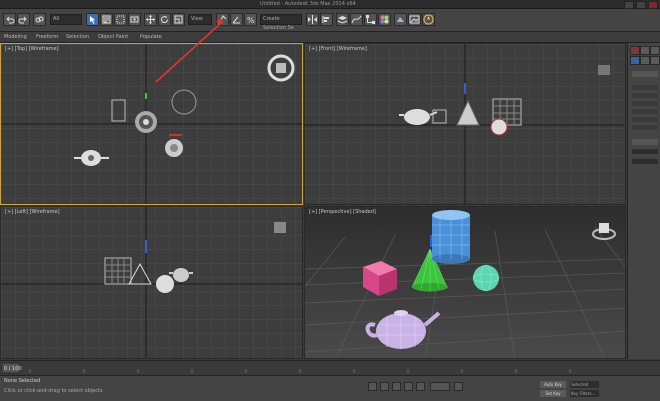  Describe the element at coordinates (414, 19) in the screenshot. I see `render-frame-icon` at that location.